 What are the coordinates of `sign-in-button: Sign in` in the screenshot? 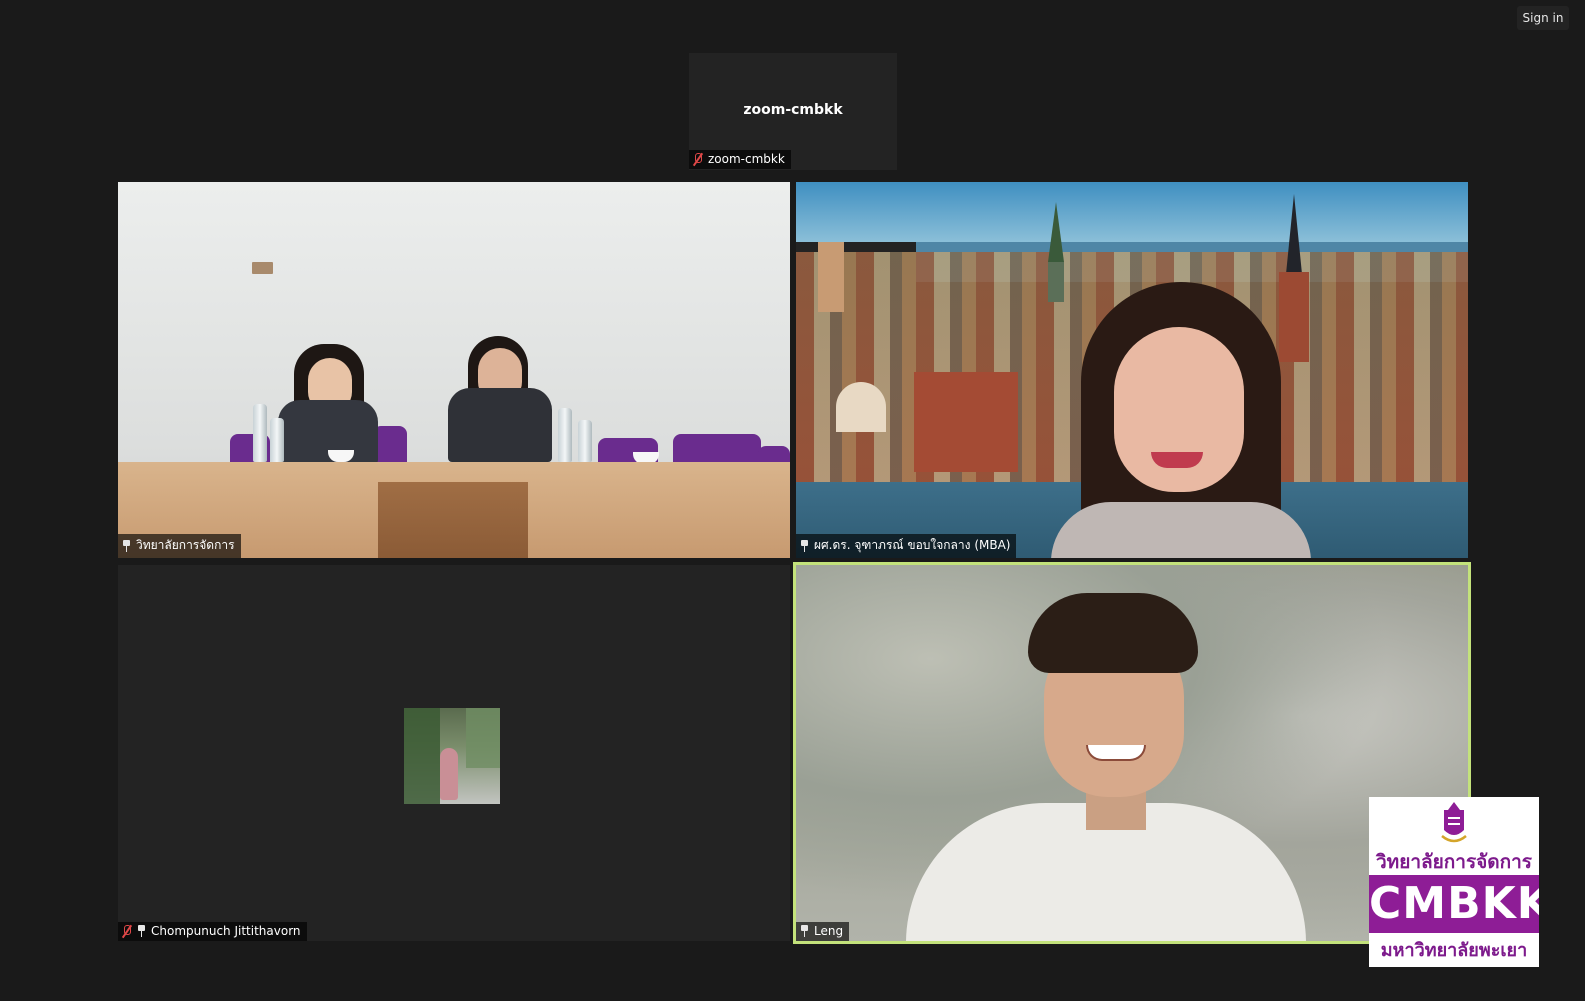 It's located at (1543, 18).